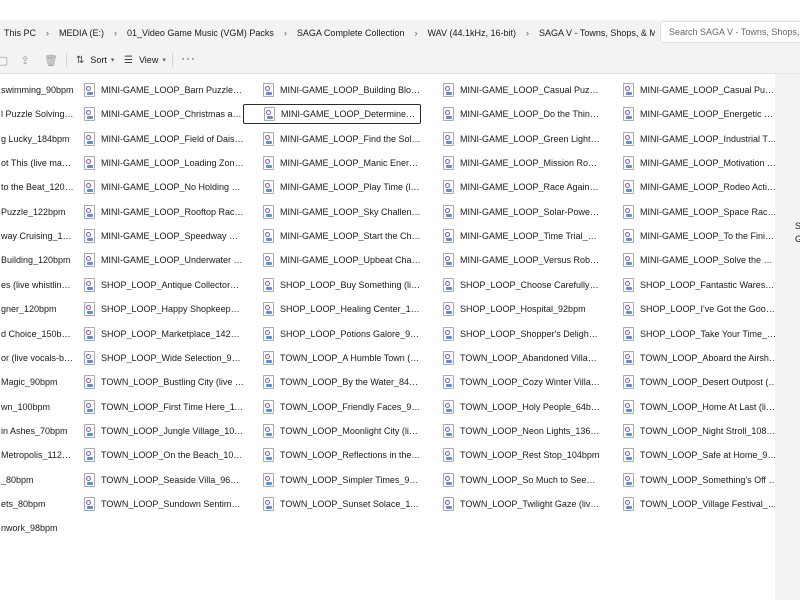 The width and height of the screenshot is (800, 600). I want to click on file-item: MINI-GAME_LOOP_Rodeo Action_106bpm, so click(699, 187).